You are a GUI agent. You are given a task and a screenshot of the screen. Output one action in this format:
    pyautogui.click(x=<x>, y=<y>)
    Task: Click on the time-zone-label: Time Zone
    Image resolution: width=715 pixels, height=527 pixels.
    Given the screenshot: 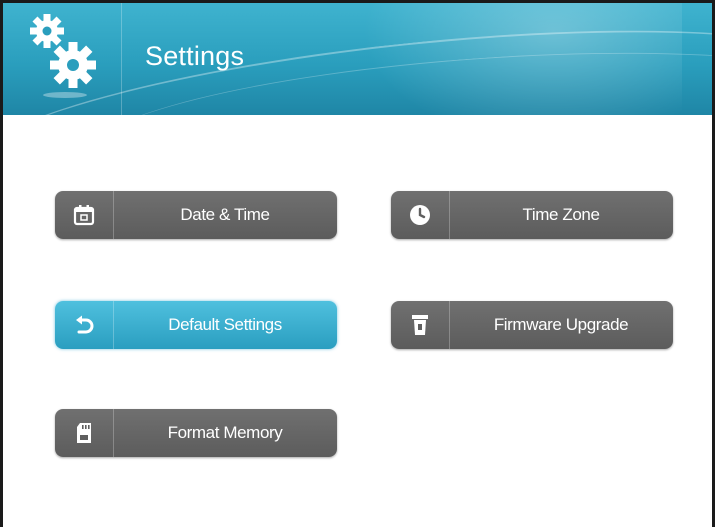 What is the action you would take?
    pyautogui.click(x=561, y=214)
    